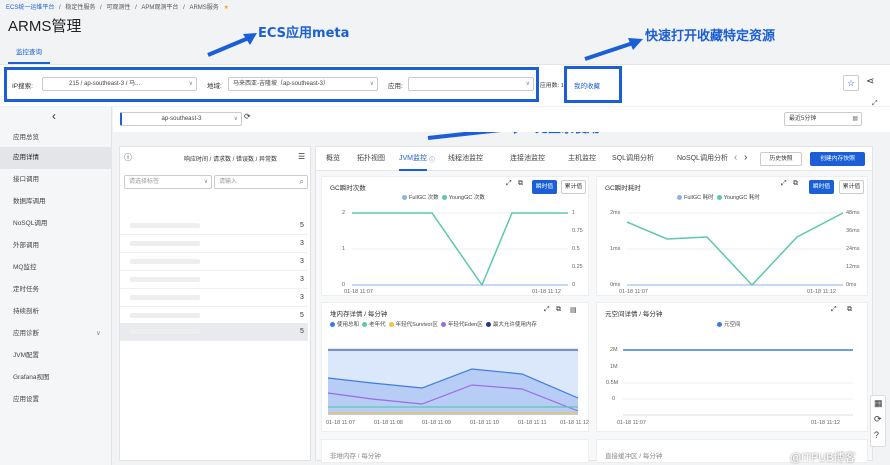 The image size is (890, 465). I want to click on tag-select: 请选择标签 ∨, so click(168, 182).